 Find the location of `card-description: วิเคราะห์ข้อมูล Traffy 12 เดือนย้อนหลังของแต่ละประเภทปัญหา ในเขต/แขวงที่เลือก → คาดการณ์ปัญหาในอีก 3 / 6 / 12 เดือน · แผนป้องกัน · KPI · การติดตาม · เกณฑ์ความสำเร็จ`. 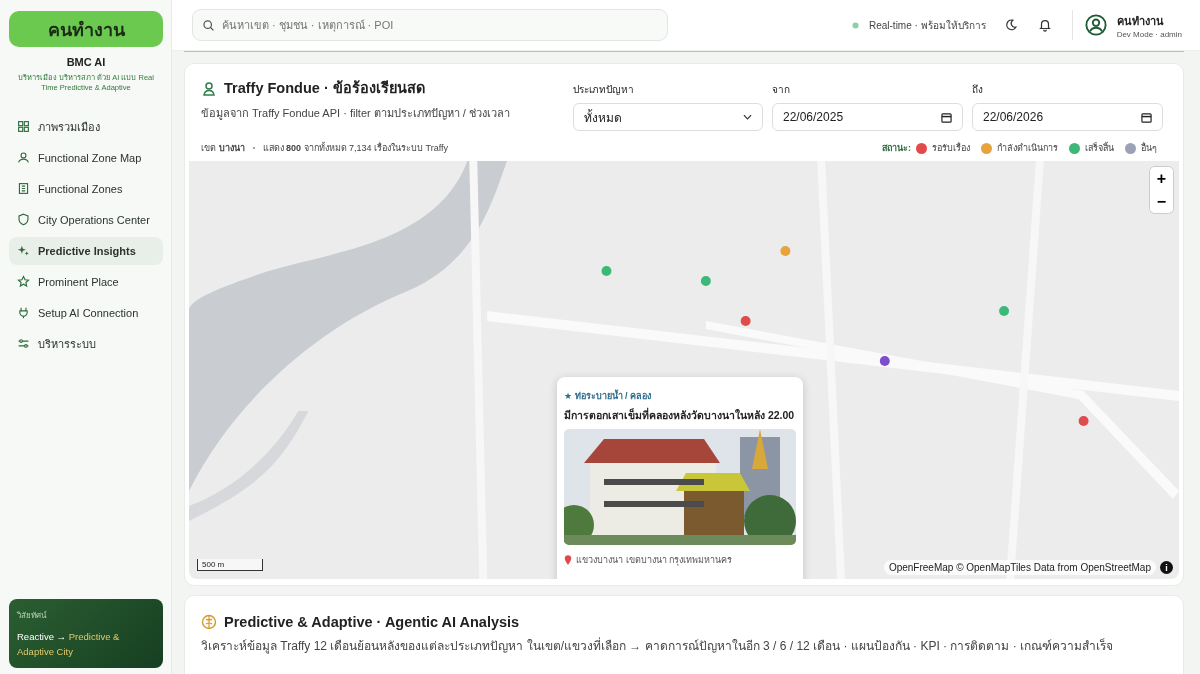

card-description: วิเคราะห์ข้อมูล Traffy 12 เดือนย้อนหลังของแต่ละประเภทปัญหา ในเขต/แขวงที่เลือก → คาดการณ์ปัญหาในอีก 3 / 6 / 12 เดือน · แผนป้องกัน · KPI · การติดตาม · เกณฑ์ความสำเร็จ is located at coordinates (658, 645).